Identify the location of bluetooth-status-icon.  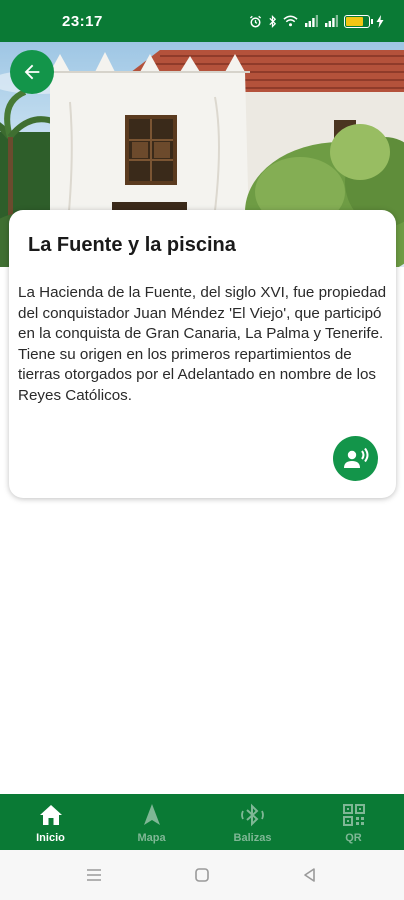
(273, 21).